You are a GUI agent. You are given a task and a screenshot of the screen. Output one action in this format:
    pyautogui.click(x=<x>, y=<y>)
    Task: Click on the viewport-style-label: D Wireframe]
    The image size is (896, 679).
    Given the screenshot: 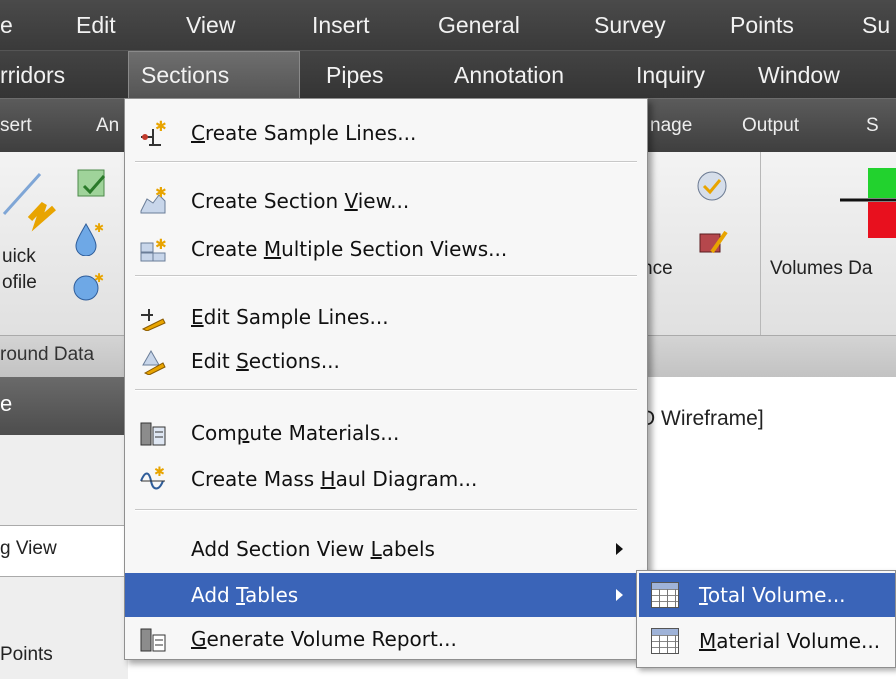 What is the action you would take?
    pyautogui.click(x=702, y=419)
    